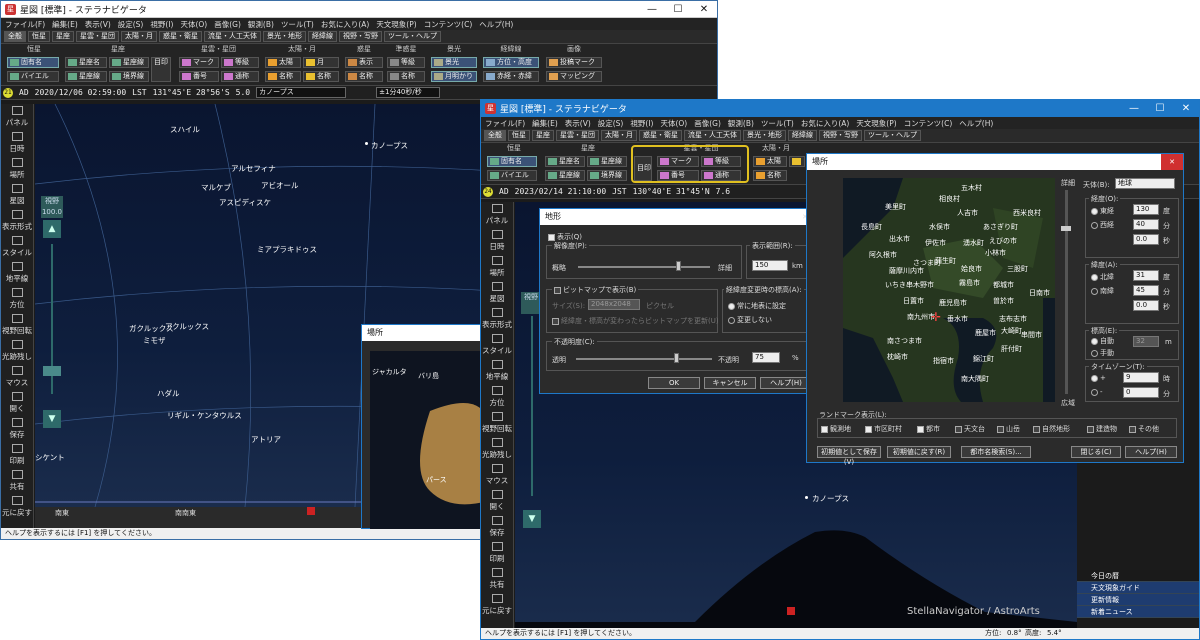 This screenshot has width=1200, height=640. I want to click on menu-contents: コンテンツ(C), so click(448, 24).